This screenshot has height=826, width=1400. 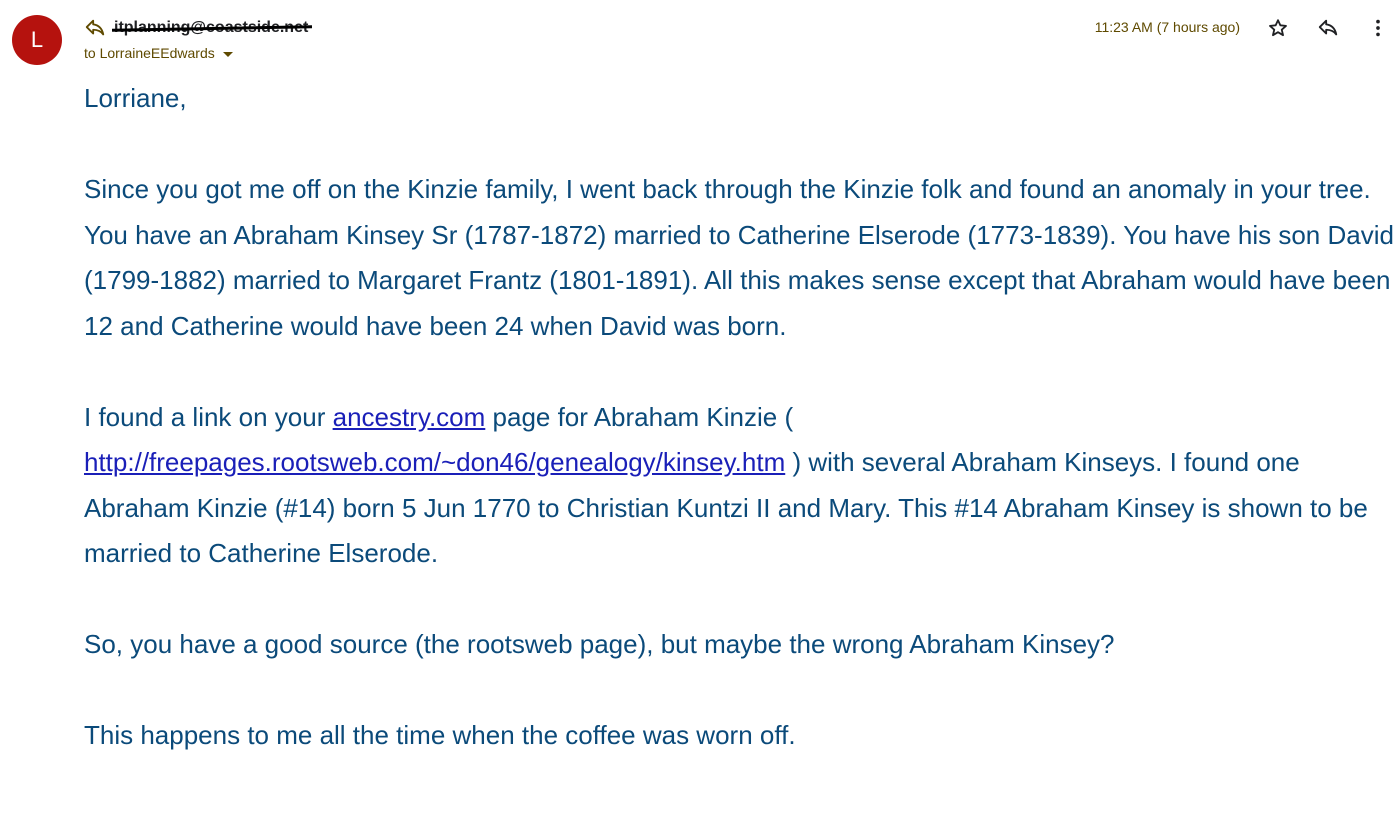 I want to click on paragraph-2-text-b: page for Abraham Kinzie (, so click(x=639, y=416).